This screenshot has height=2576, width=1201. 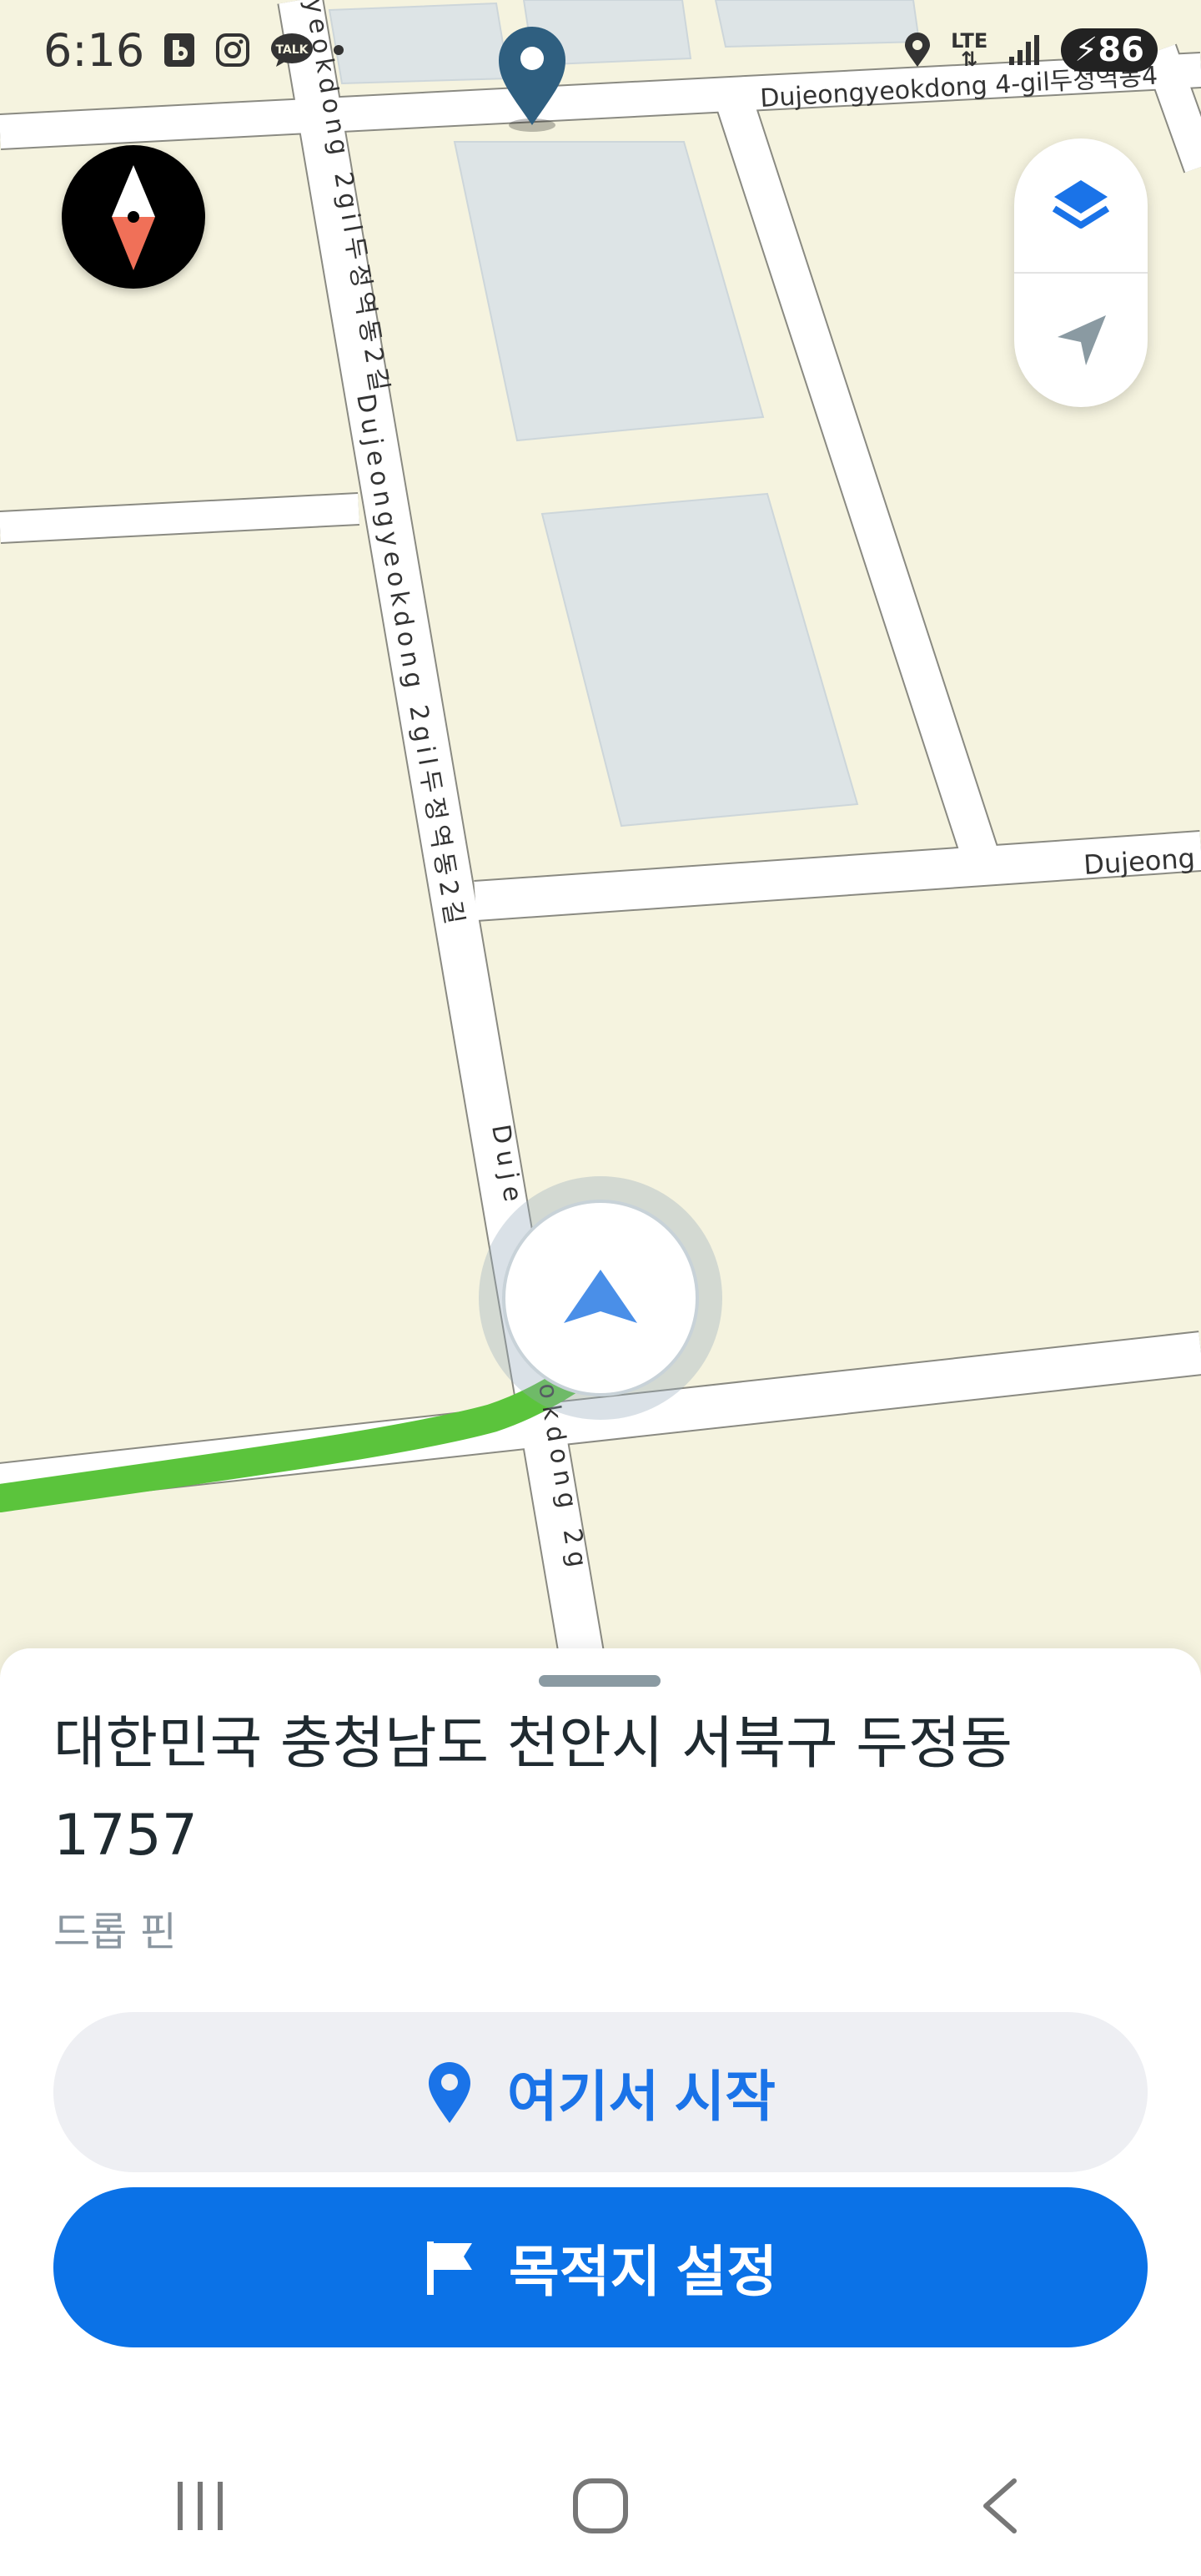 I want to click on kakaotalk-icon: TALK, so click(x=292, y=50).